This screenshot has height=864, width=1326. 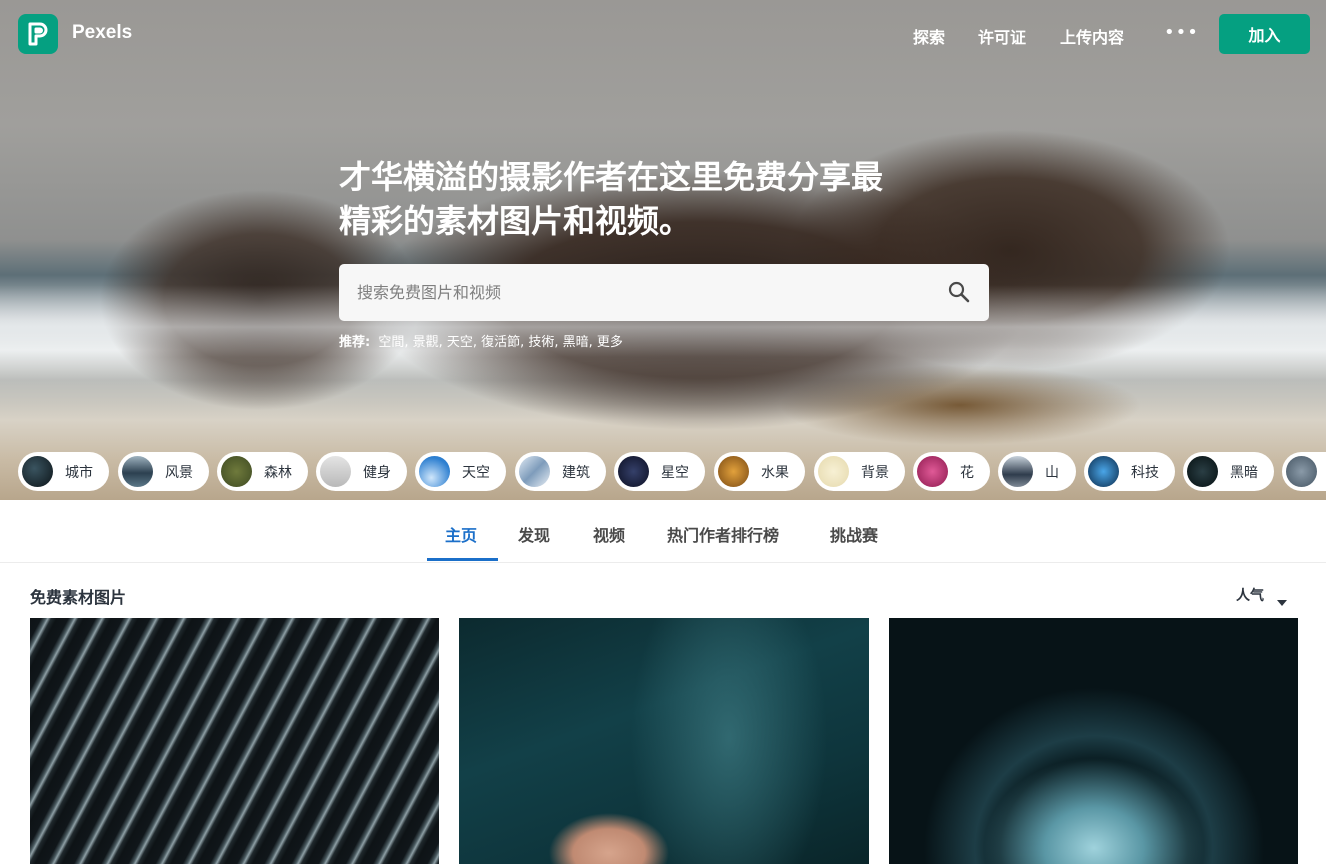 What do you see at coordinates (377, 472) in the screenshot?
I see `chip-label: 健身` at bounding box center [377, 472].